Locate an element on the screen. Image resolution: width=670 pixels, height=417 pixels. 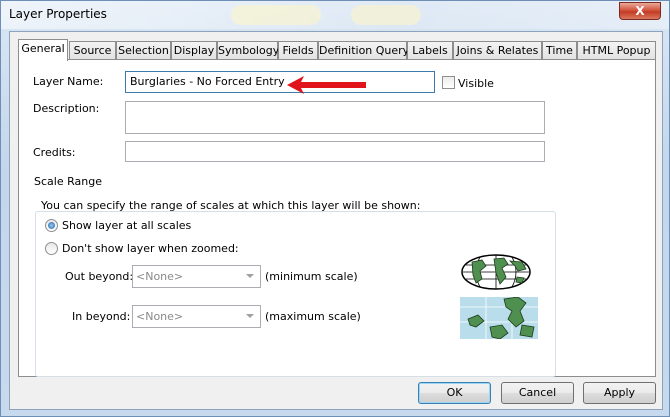
tab-definition-query: Definition Query is located at coordinates (363, 50).